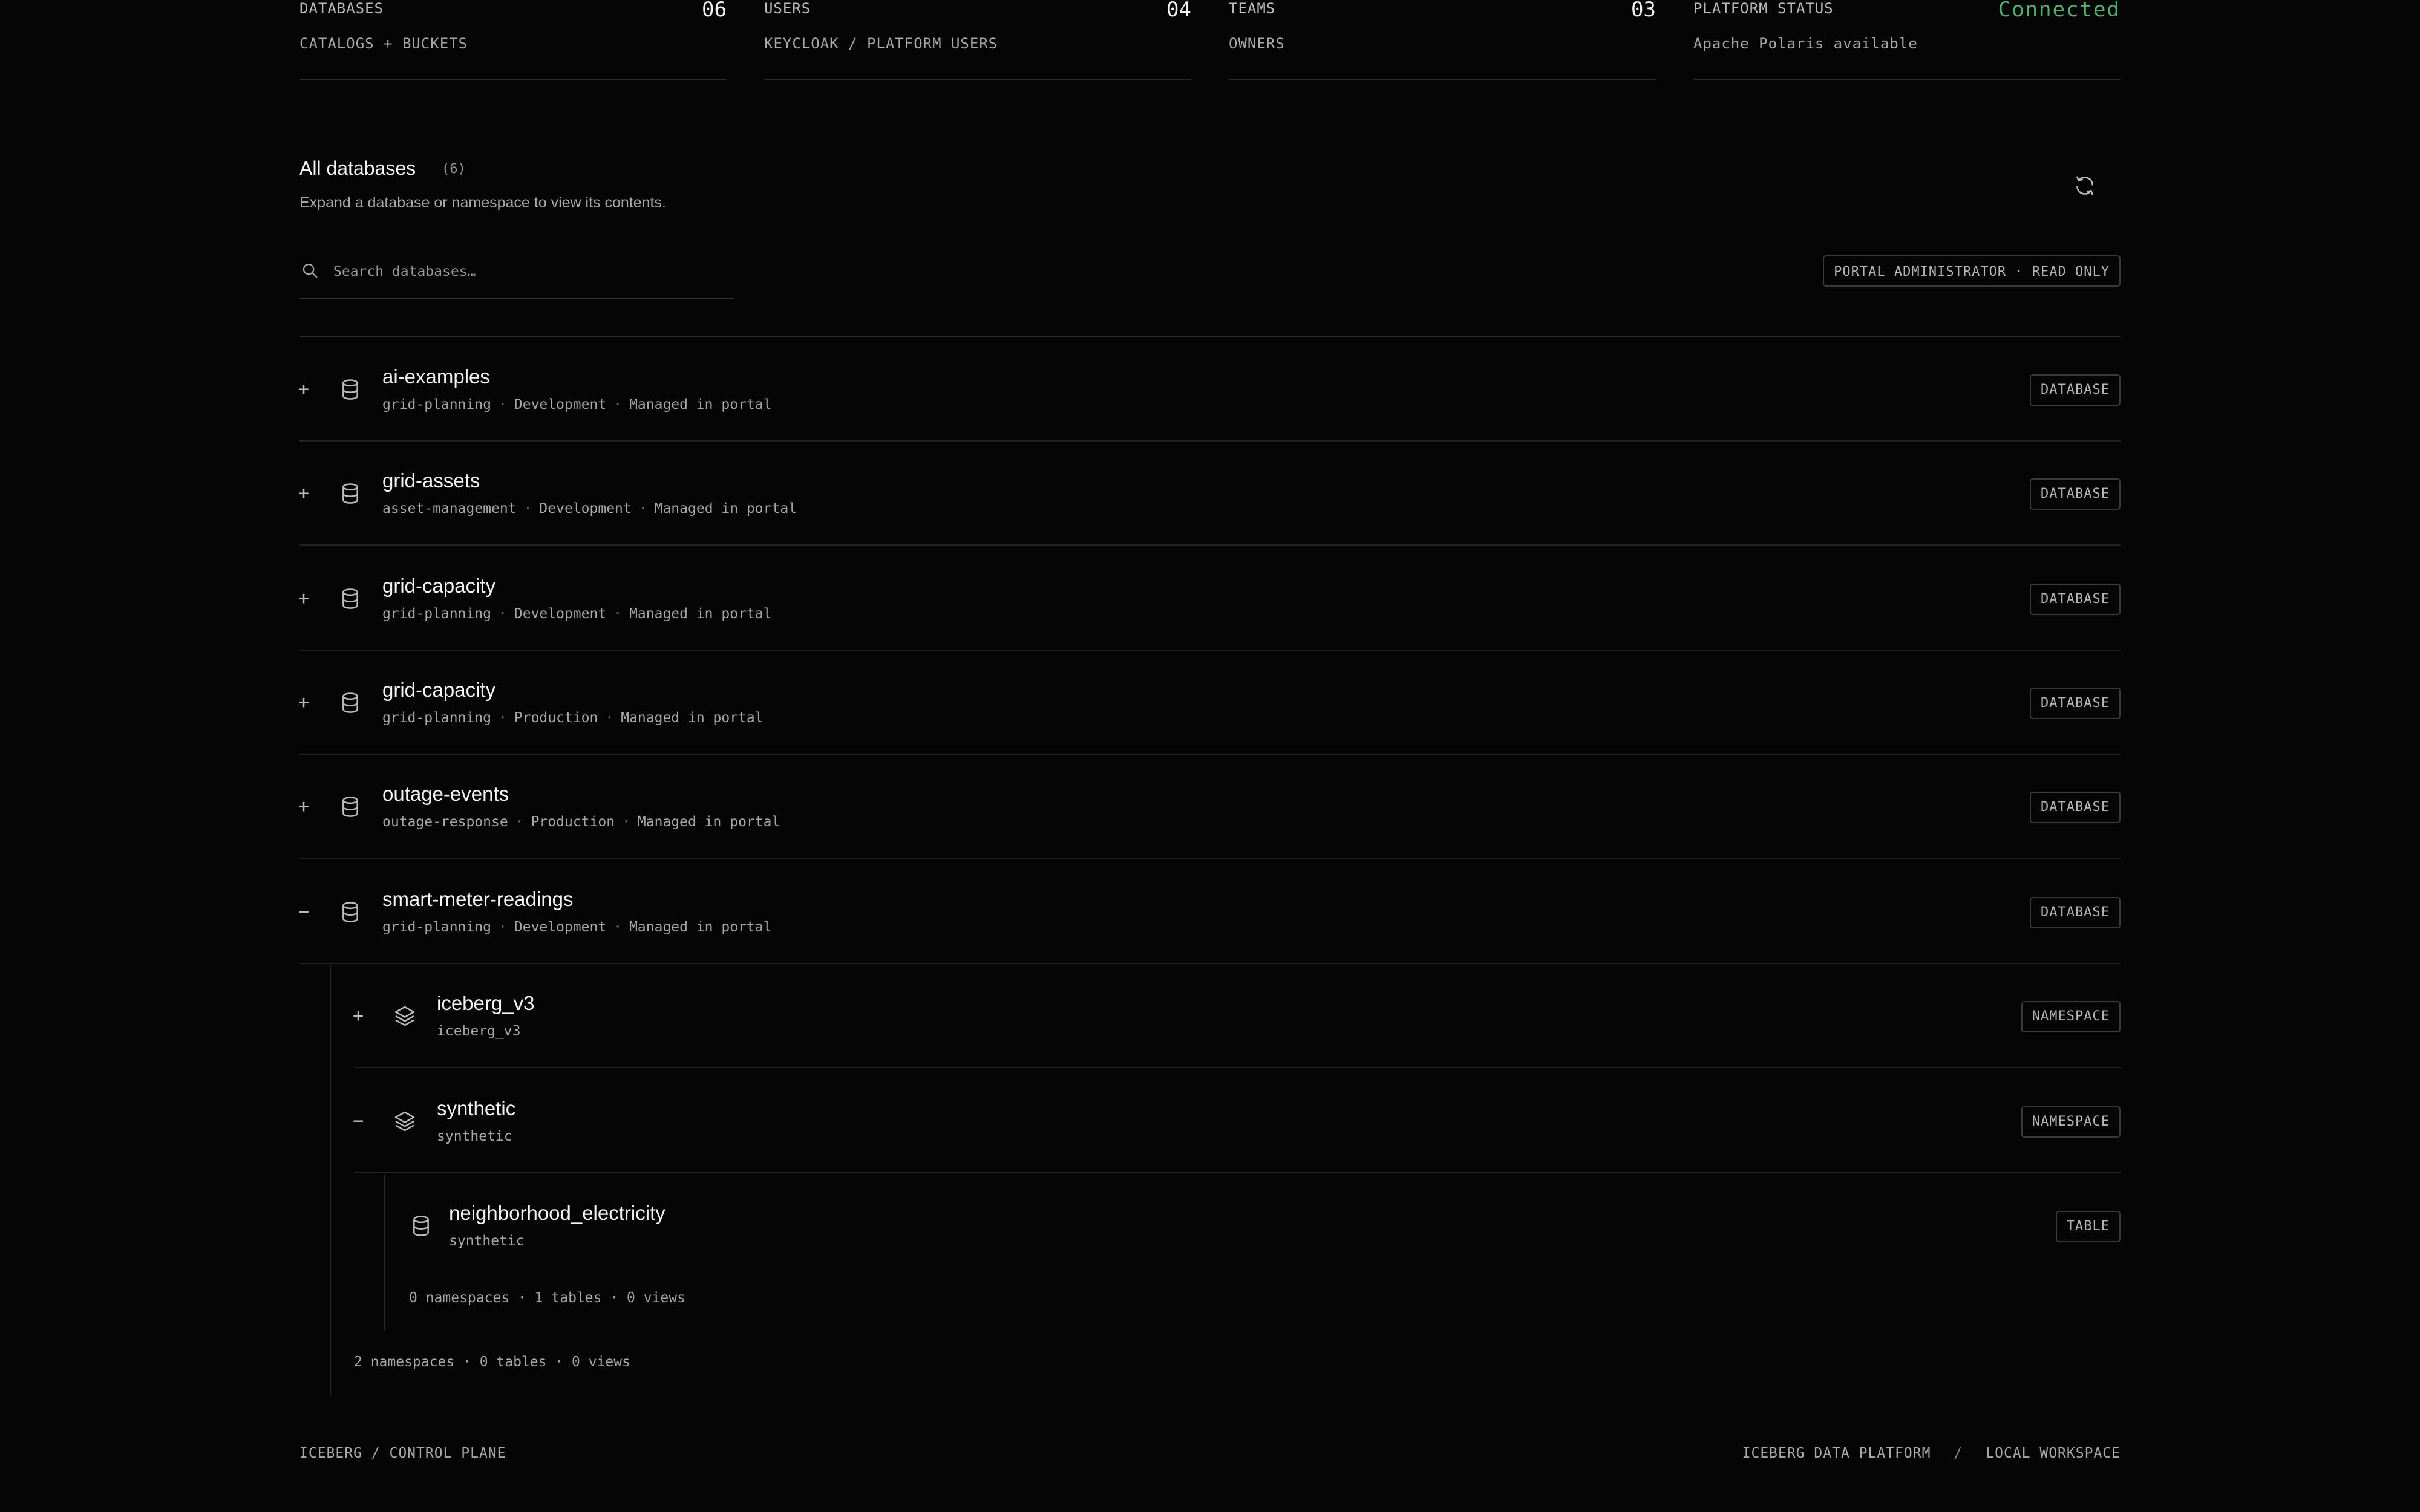 This screenshot has height=1512, width=2420. What do you see at coordinates (2059, 11) in the screenshot?
I see `status-badge: Connected` at bounding box center [2059, 11].